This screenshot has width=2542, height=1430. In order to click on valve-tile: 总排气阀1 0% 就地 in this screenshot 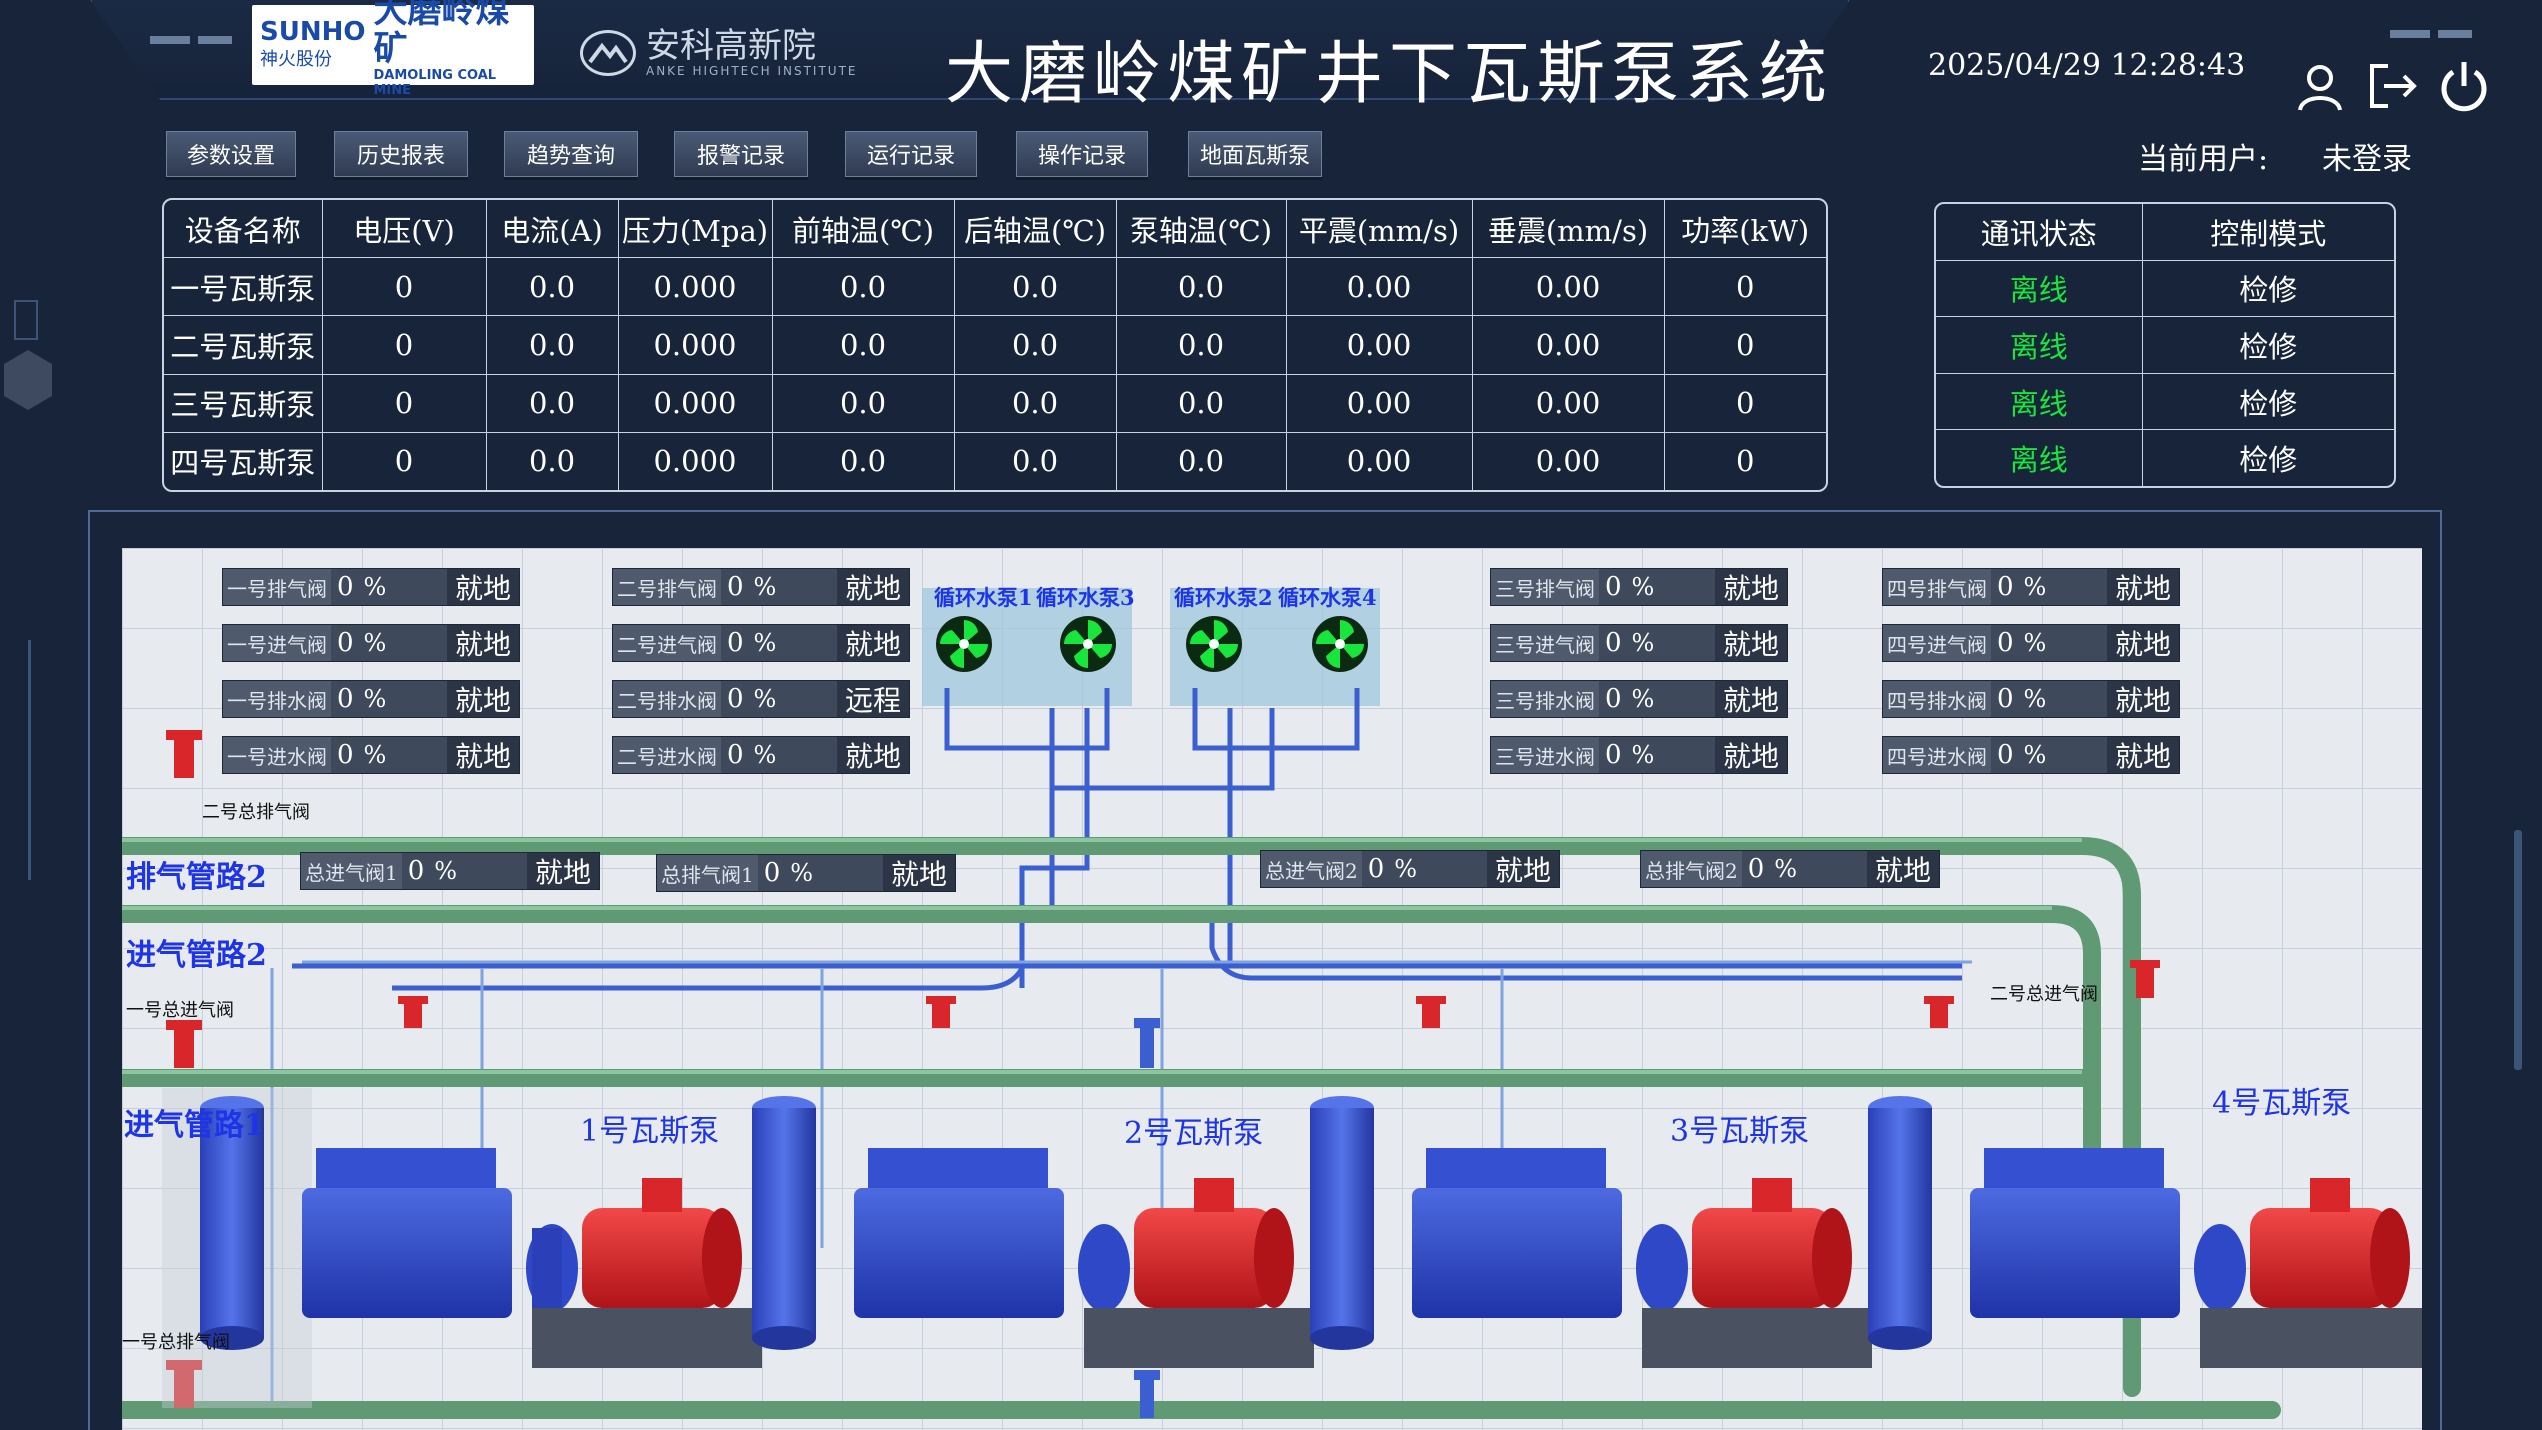, I will do `click(806, 873)`.